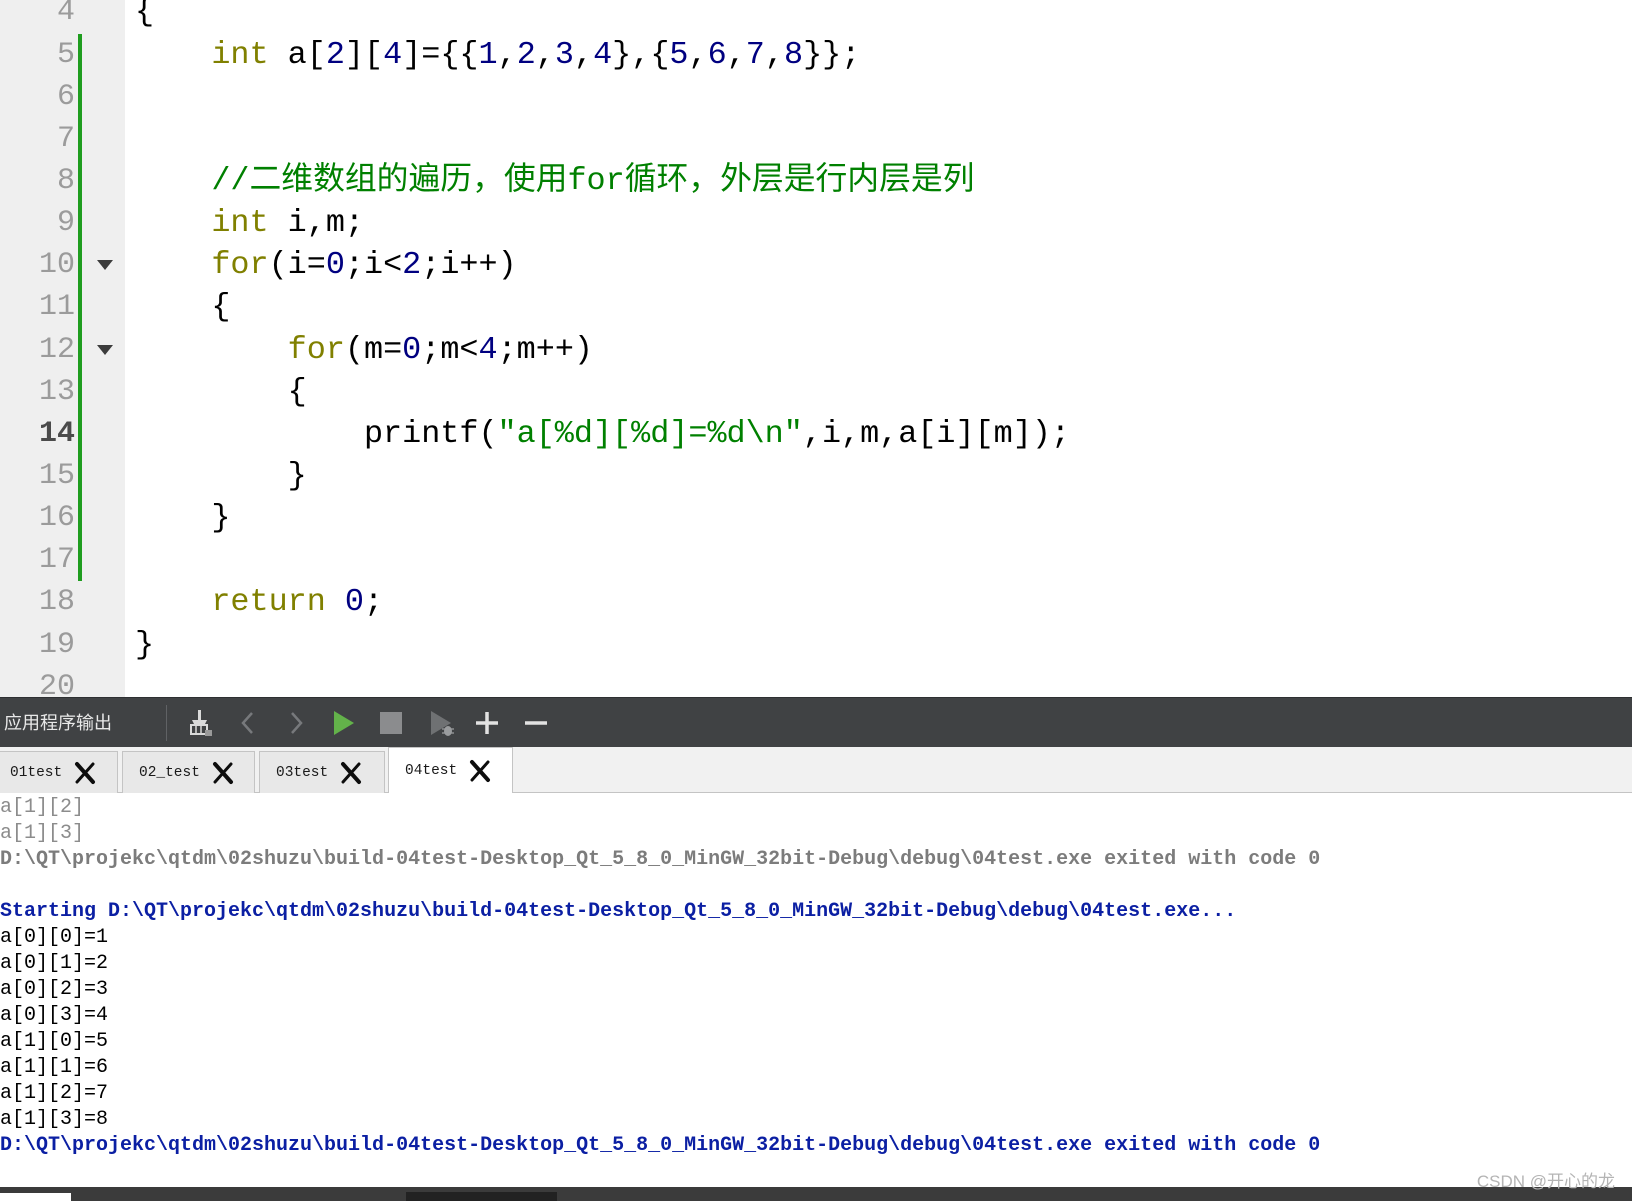 This screenshot has height=1201, width=1632. I want to click on stop-button, so click(391, 723).